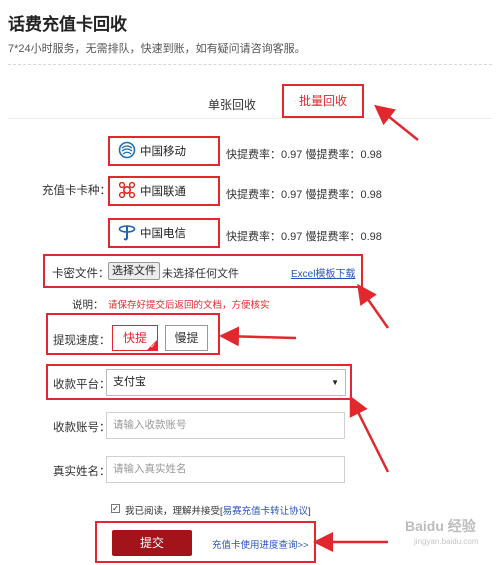 The width and height of the screenshot is (500, 565). Describe the element at coordinates (174, 511) in the screenshot. I see `agree-label: 我已阅读，理解并接受[` at that location.